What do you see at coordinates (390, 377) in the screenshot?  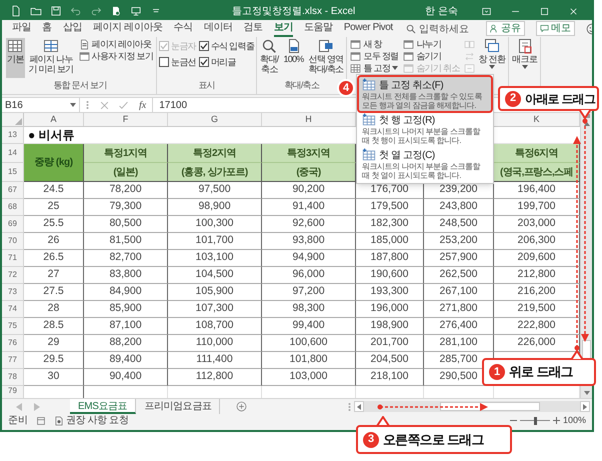 I see `table-cell: 218,100` at bounding box center [390, 377].